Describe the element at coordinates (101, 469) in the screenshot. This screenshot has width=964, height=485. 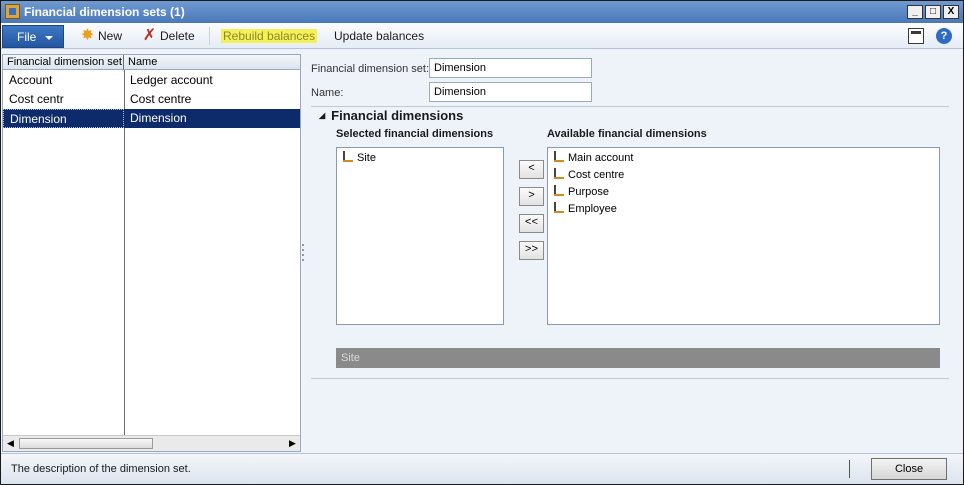
I see `status-description: The description of the dimension set.` at that location.